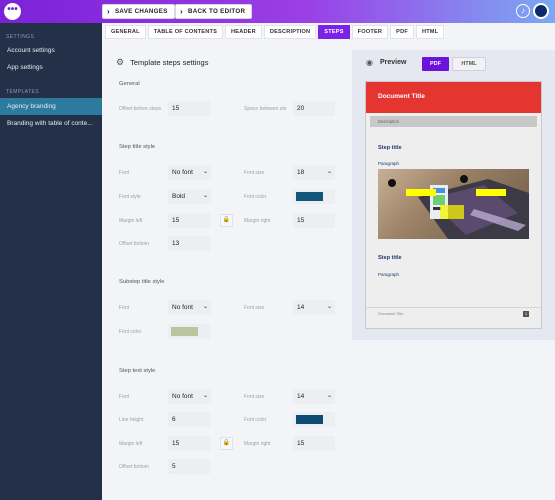 The image size is (555, 500). I want to click on step-text-offset-bottom-input: 5, so click(189, 466).